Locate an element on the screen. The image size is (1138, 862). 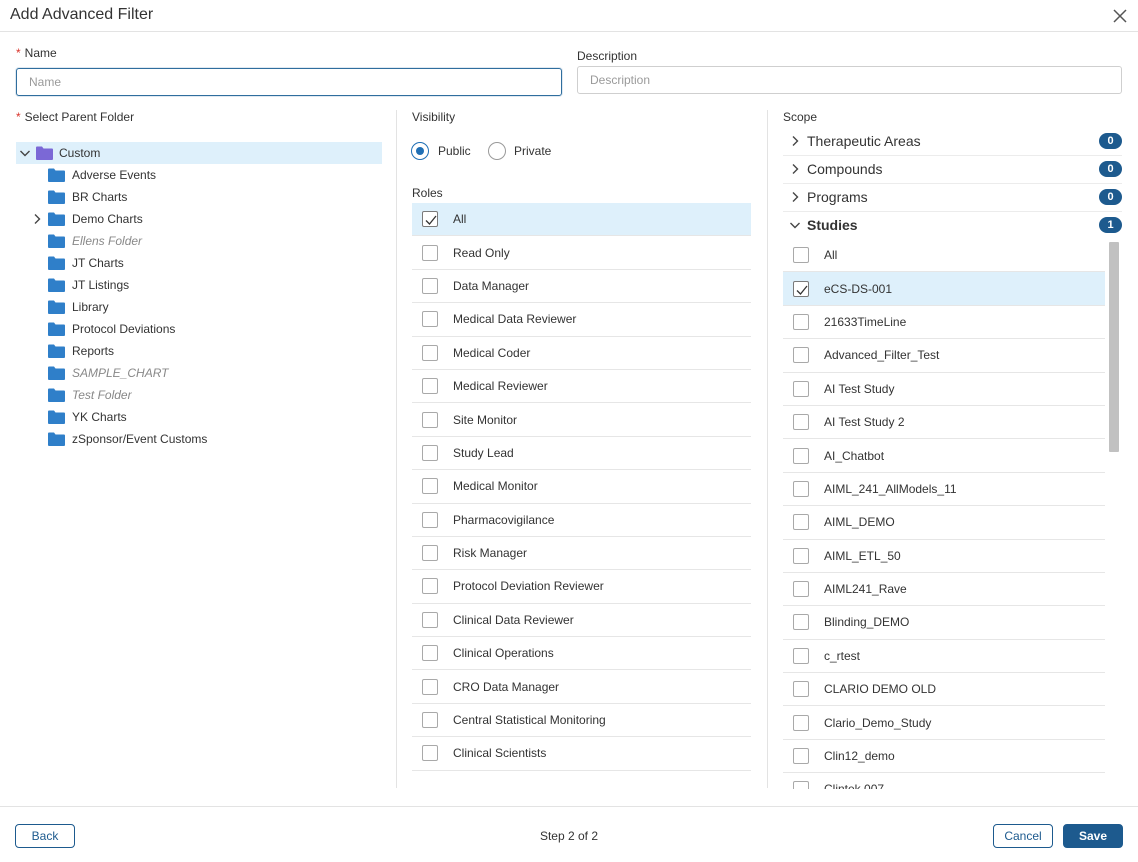
radio-public-label: Public is located at coordinates (454, 151).